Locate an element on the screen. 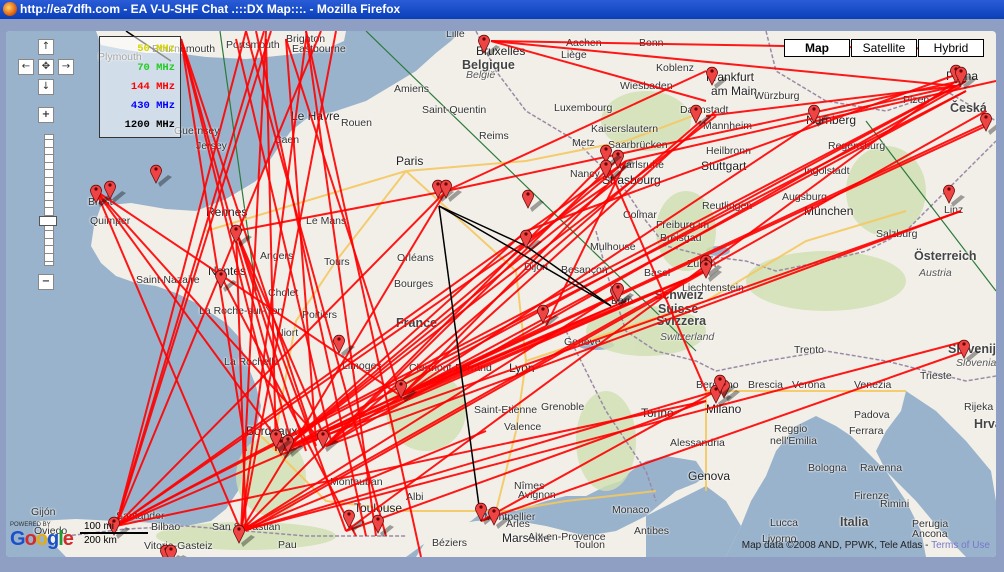 This screenshot has width=1004, height=572. legend-item-50: 50 MHz is located at coordinates (156, 49).